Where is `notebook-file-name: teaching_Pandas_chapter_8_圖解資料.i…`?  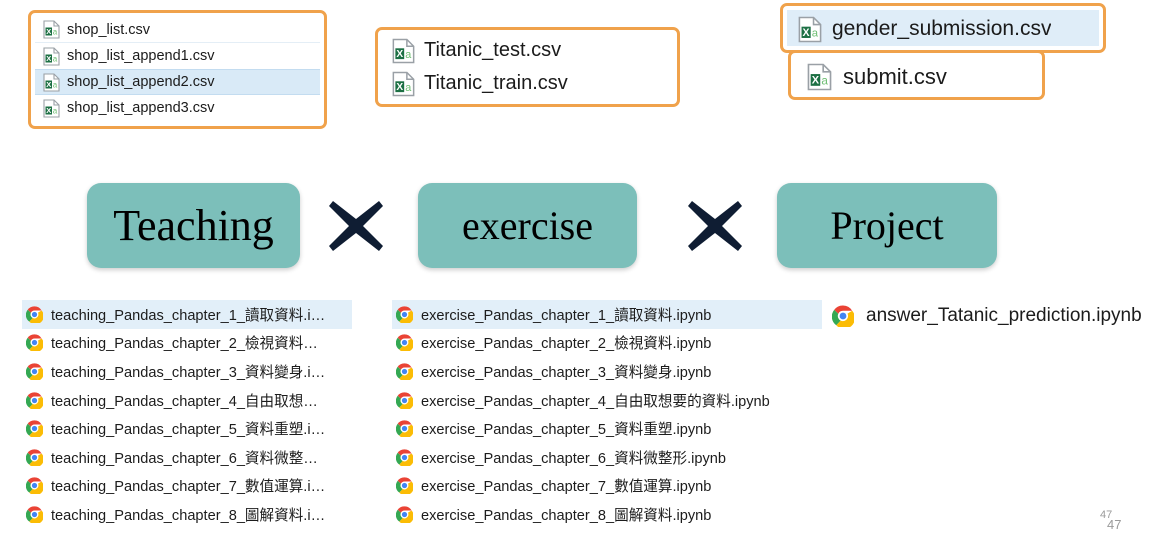
notebook-file-name: teaching_Pandas_chapter_8_圖解資料.i… is located at coordinates (188, 515).